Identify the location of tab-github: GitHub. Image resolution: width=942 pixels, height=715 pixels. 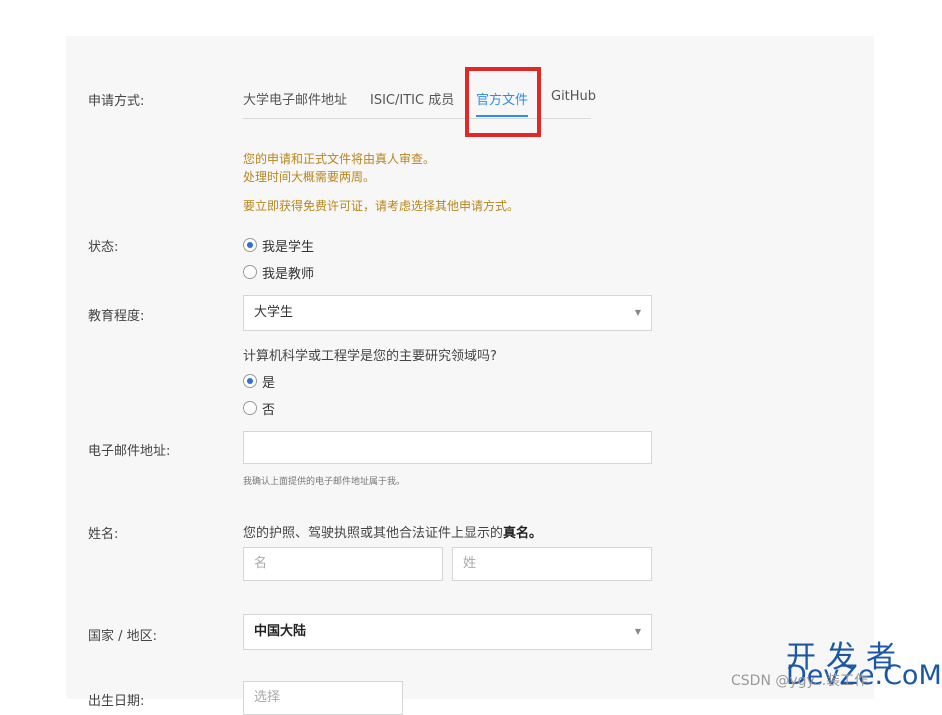
(573, 96).